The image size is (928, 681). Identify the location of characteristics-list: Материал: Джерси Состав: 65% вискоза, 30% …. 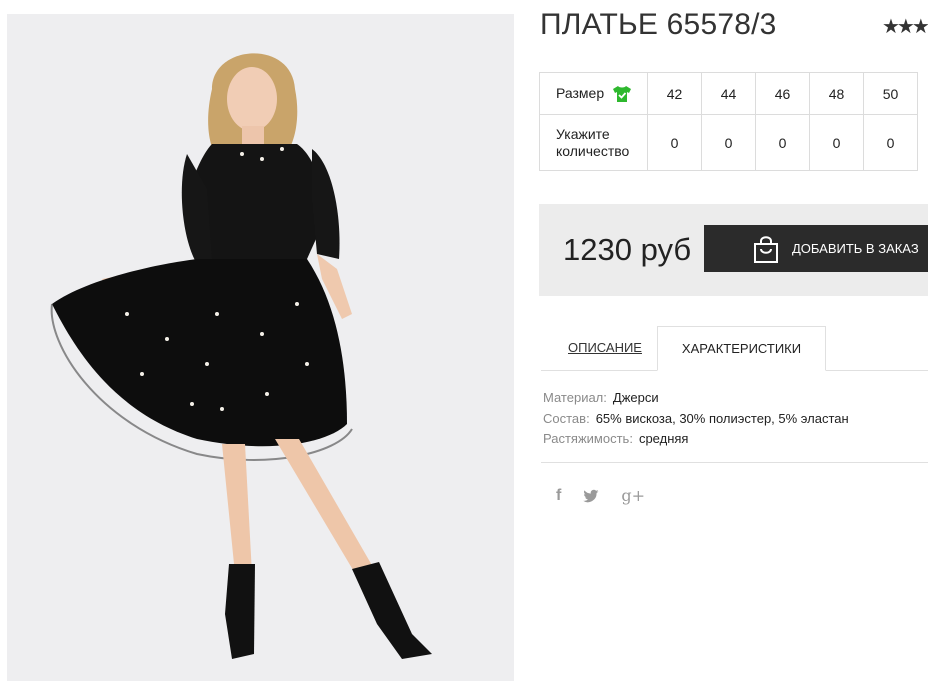
(696, 419).